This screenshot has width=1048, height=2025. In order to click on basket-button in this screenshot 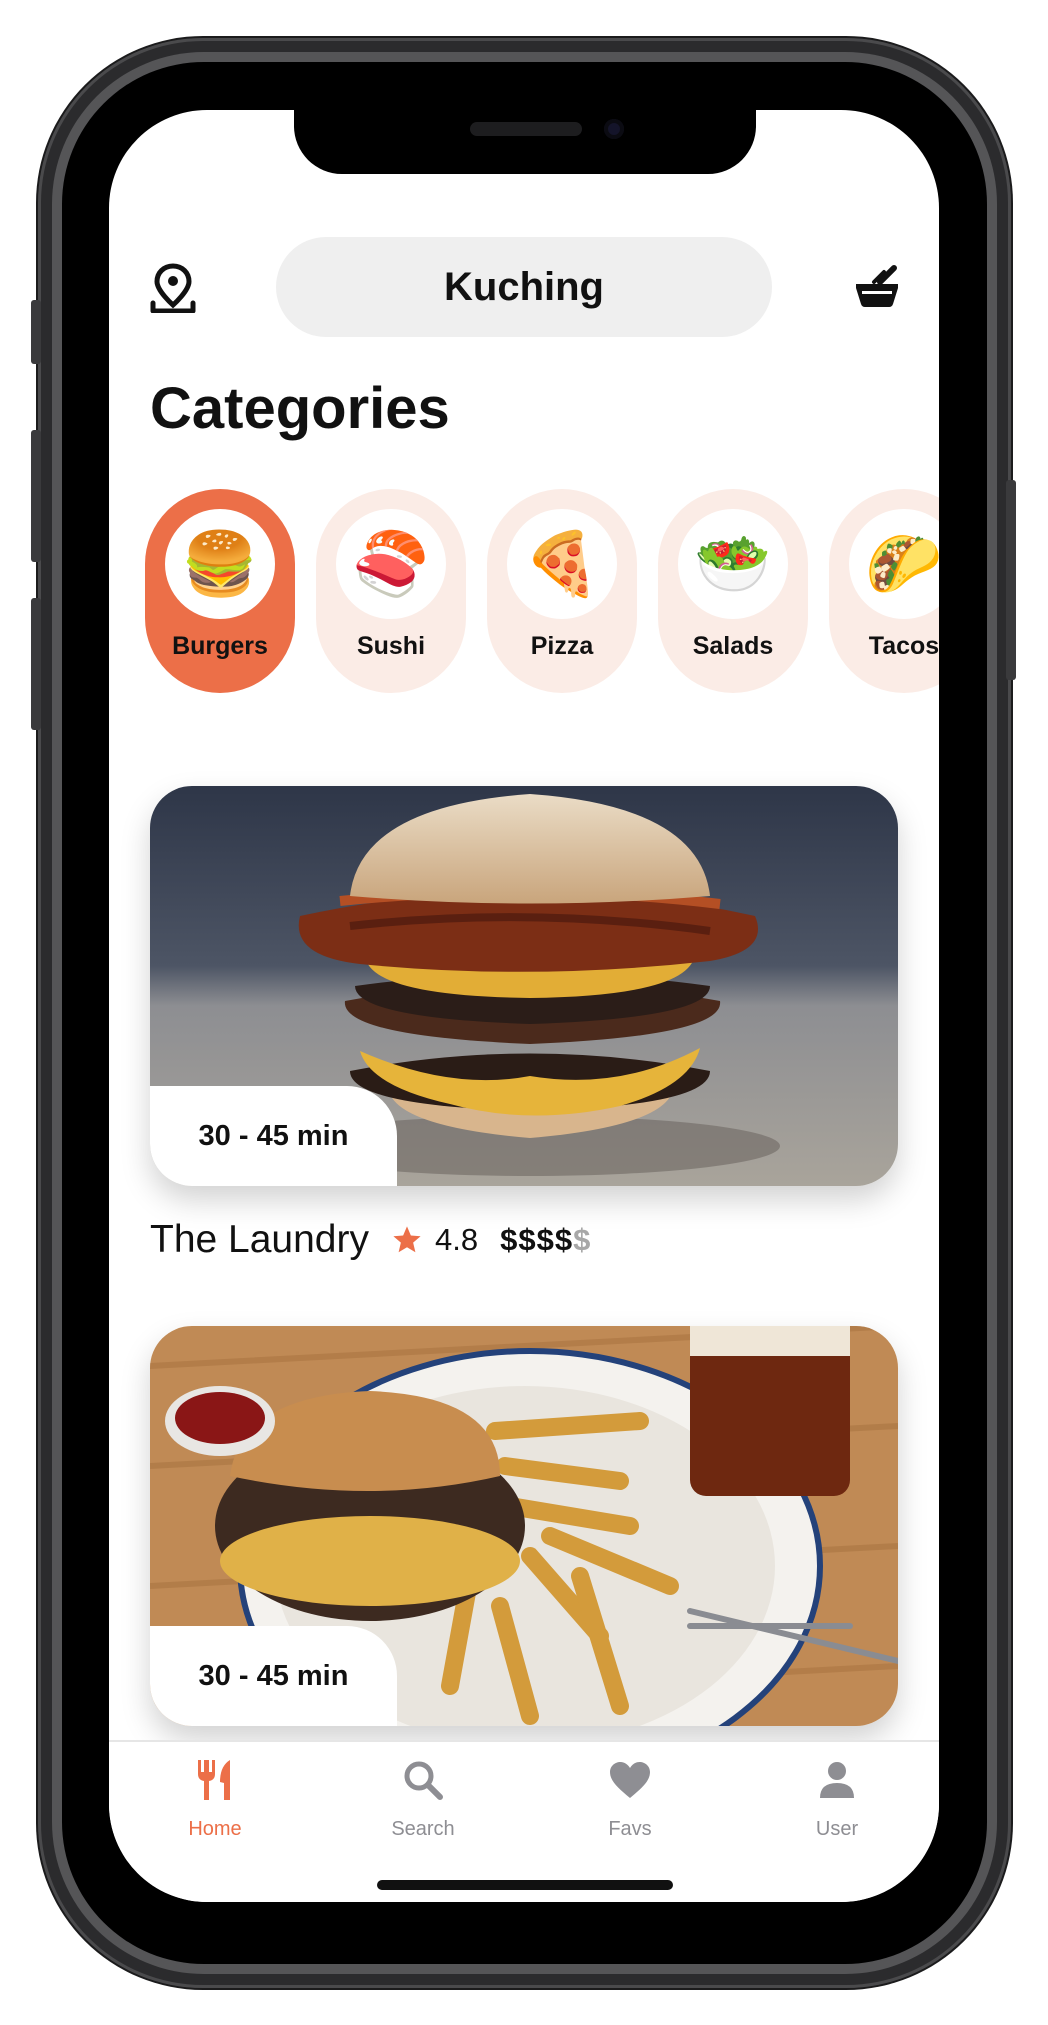, I will do `click(877, 286)`.